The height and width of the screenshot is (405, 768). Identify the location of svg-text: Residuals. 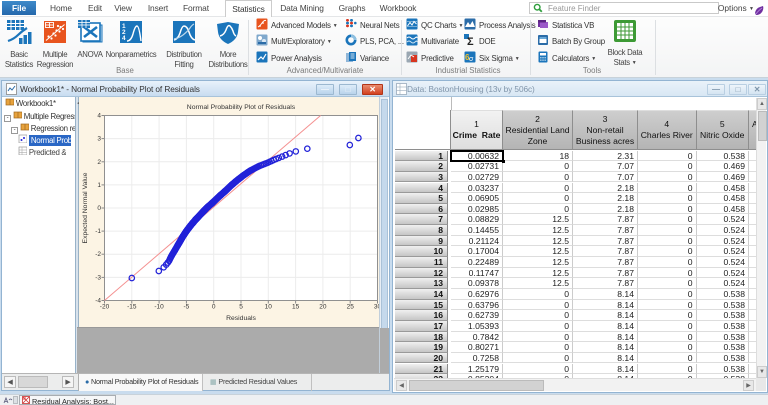
(241, 318).